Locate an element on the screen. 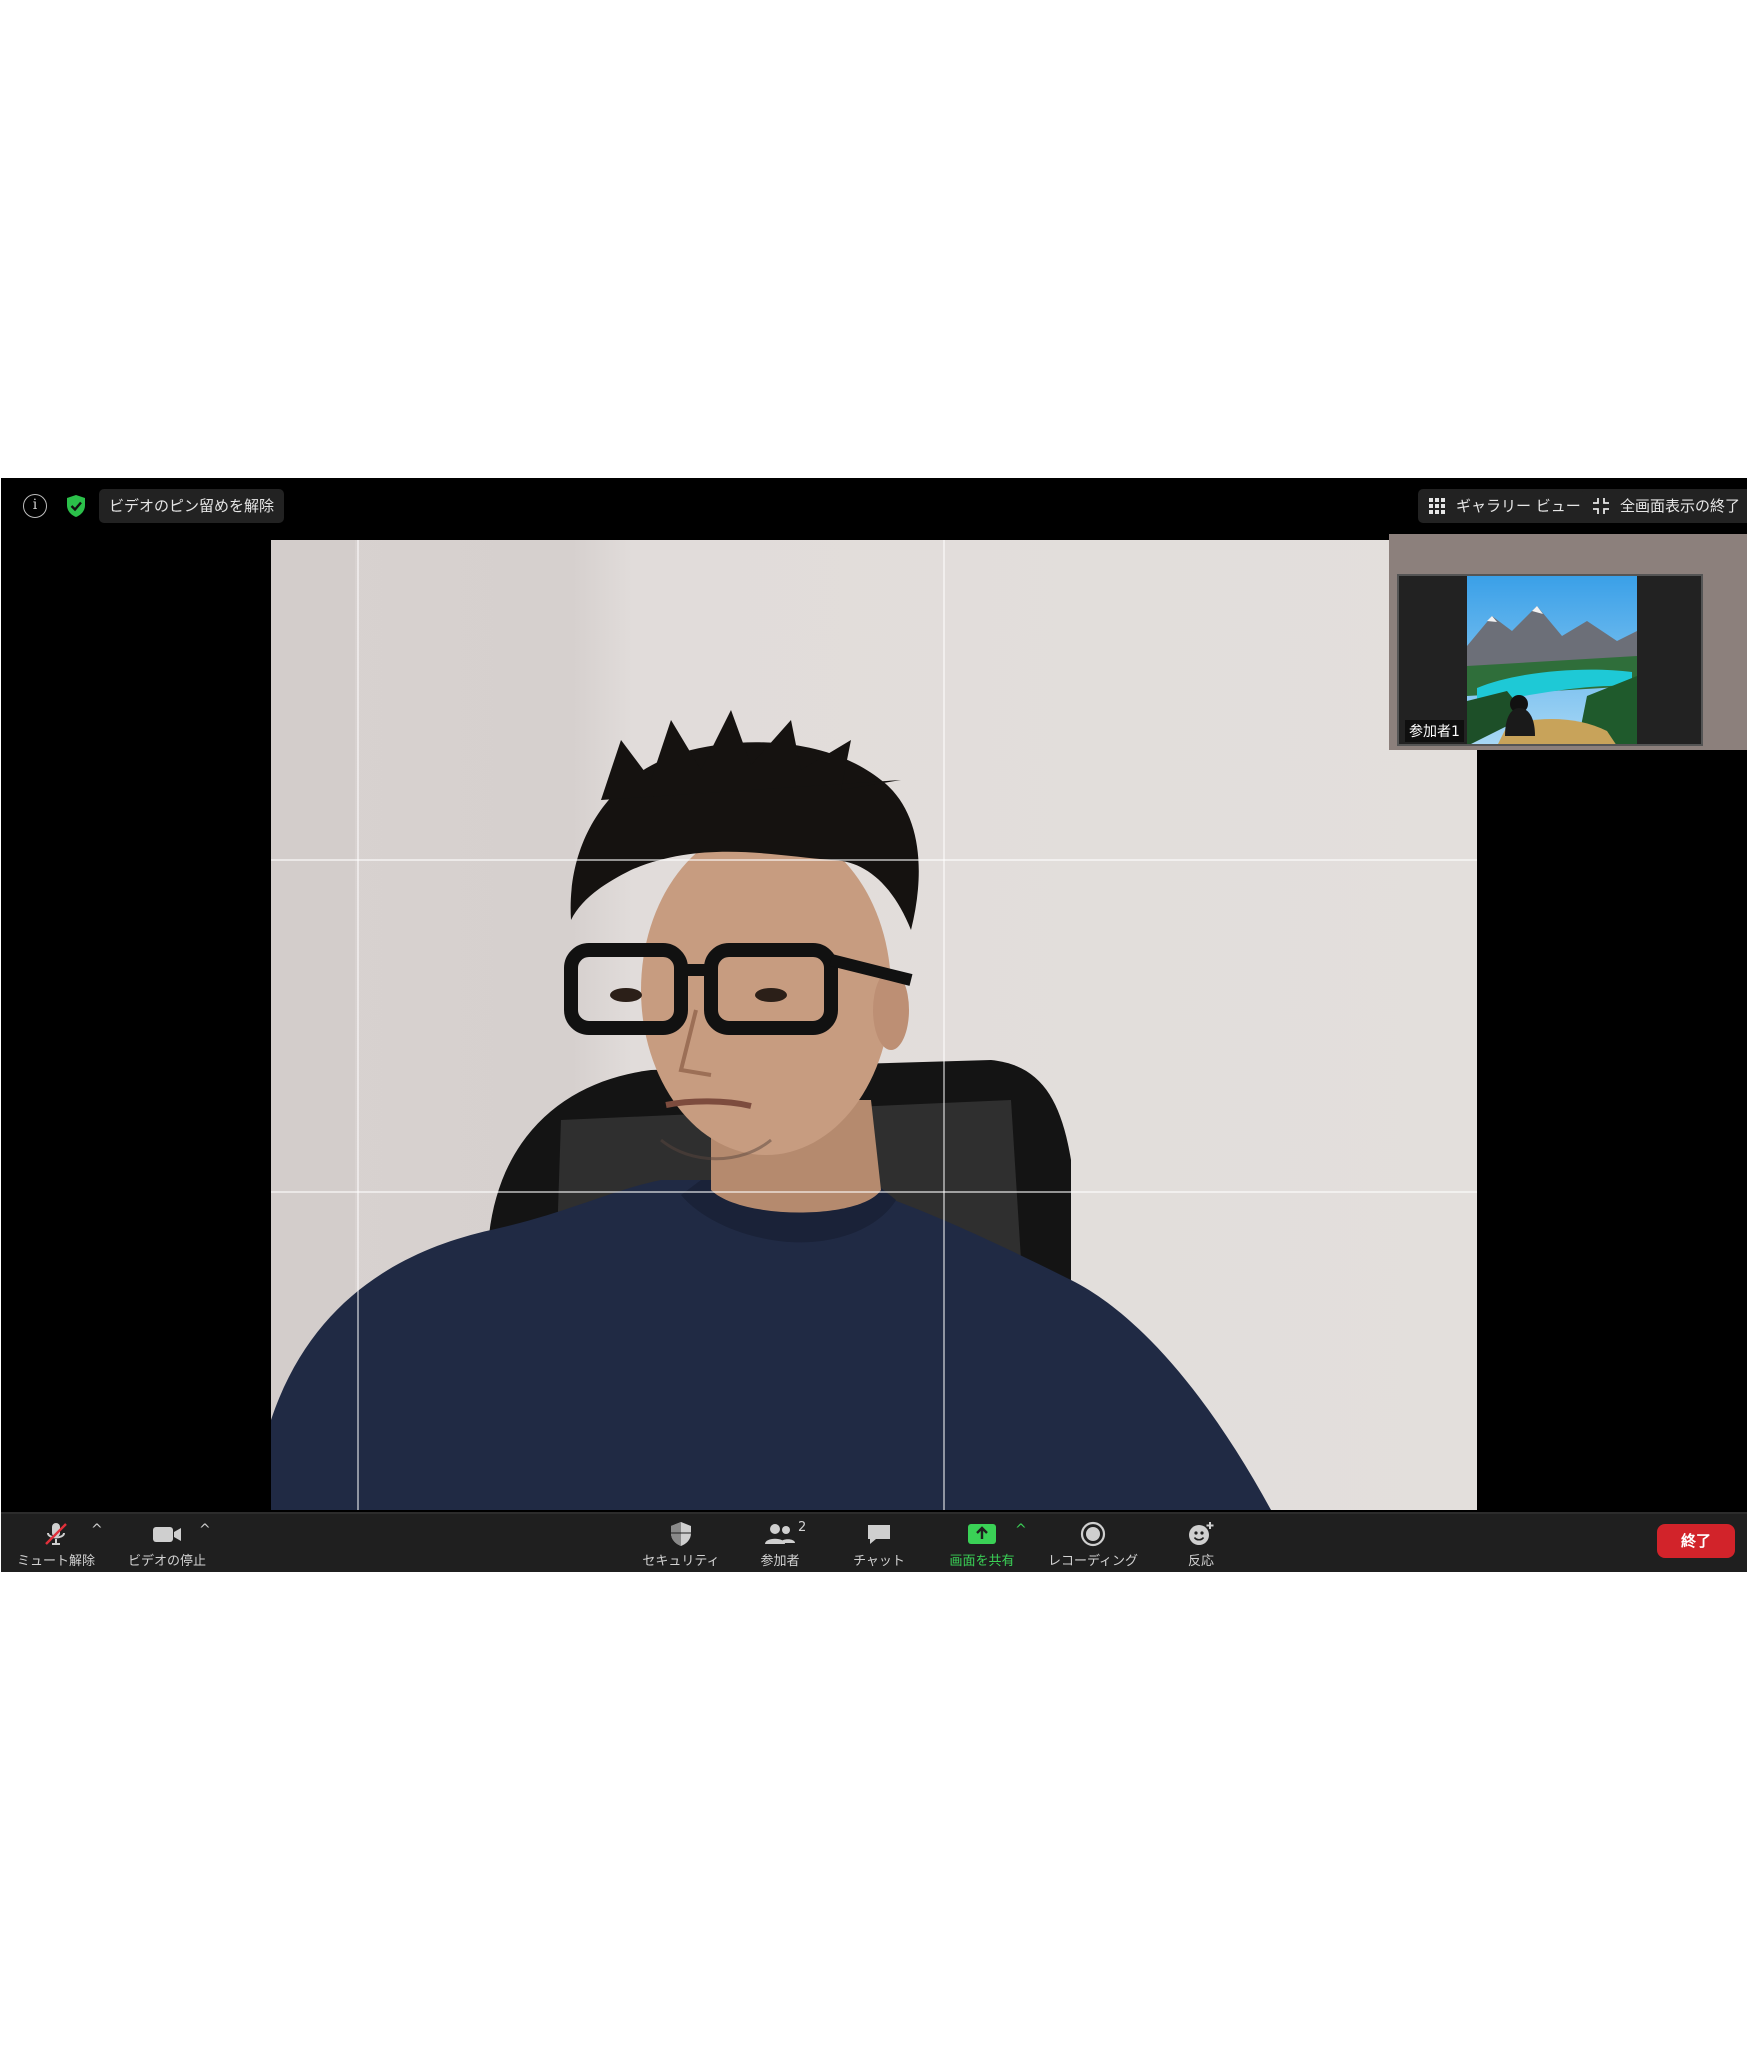 This screenshot has height=2048, width=1748. share-screen-icon is located at coordinates (982, 1534).